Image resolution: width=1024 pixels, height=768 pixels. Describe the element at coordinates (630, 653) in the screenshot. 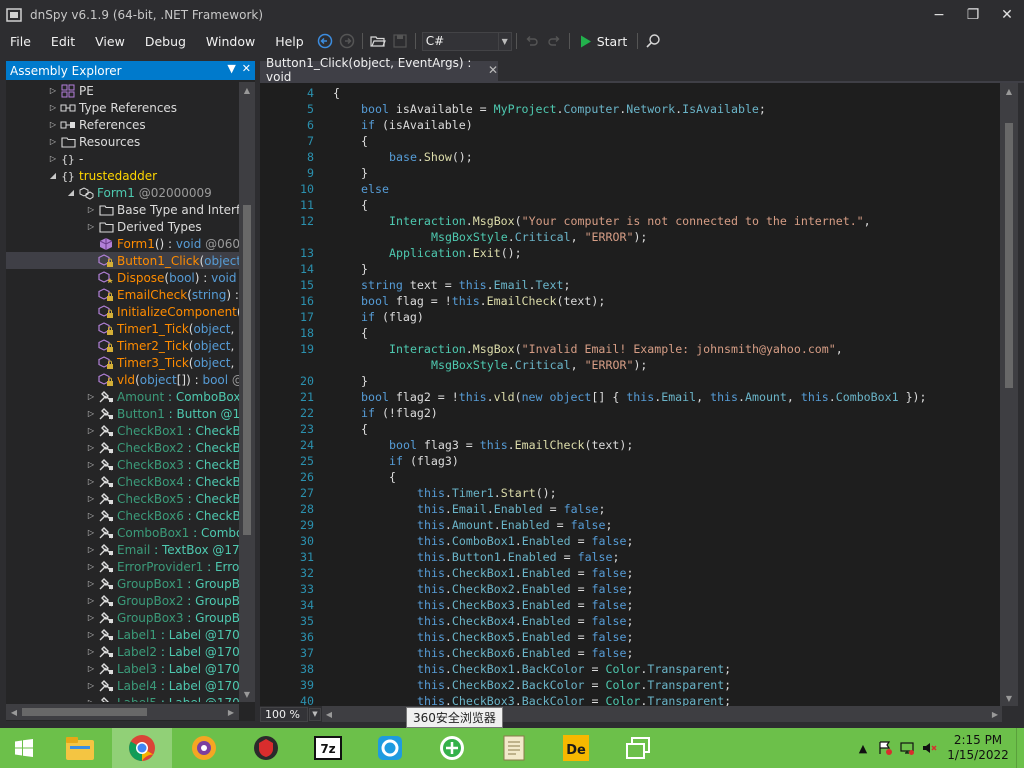

I see `code-line: 37 this.CheckBox6.Enabled = false;` at that location.